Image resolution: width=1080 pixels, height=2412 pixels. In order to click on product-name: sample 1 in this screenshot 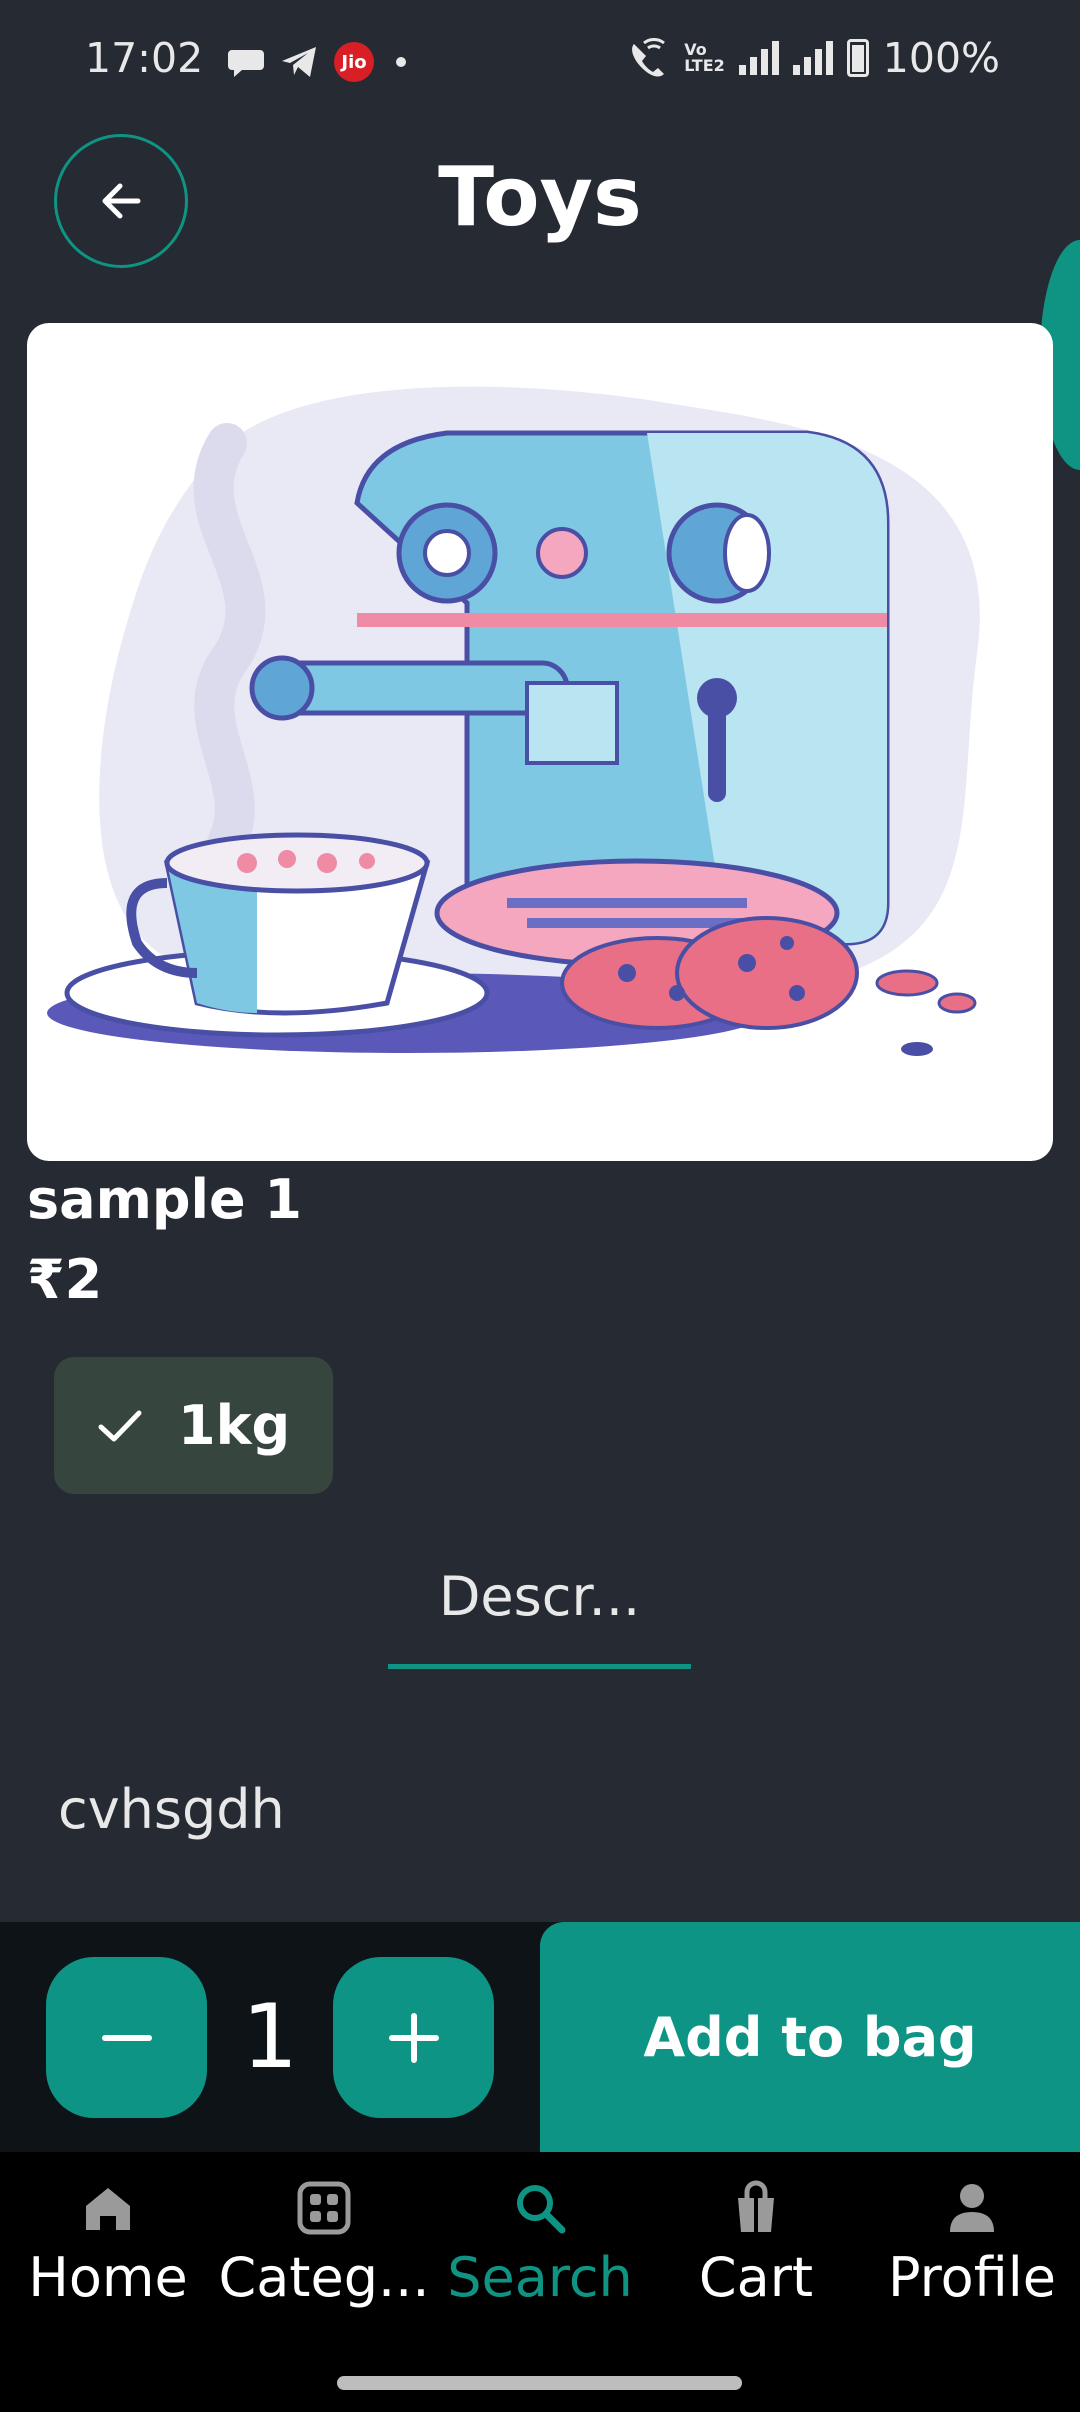, I will do `click(165, 1199)`.